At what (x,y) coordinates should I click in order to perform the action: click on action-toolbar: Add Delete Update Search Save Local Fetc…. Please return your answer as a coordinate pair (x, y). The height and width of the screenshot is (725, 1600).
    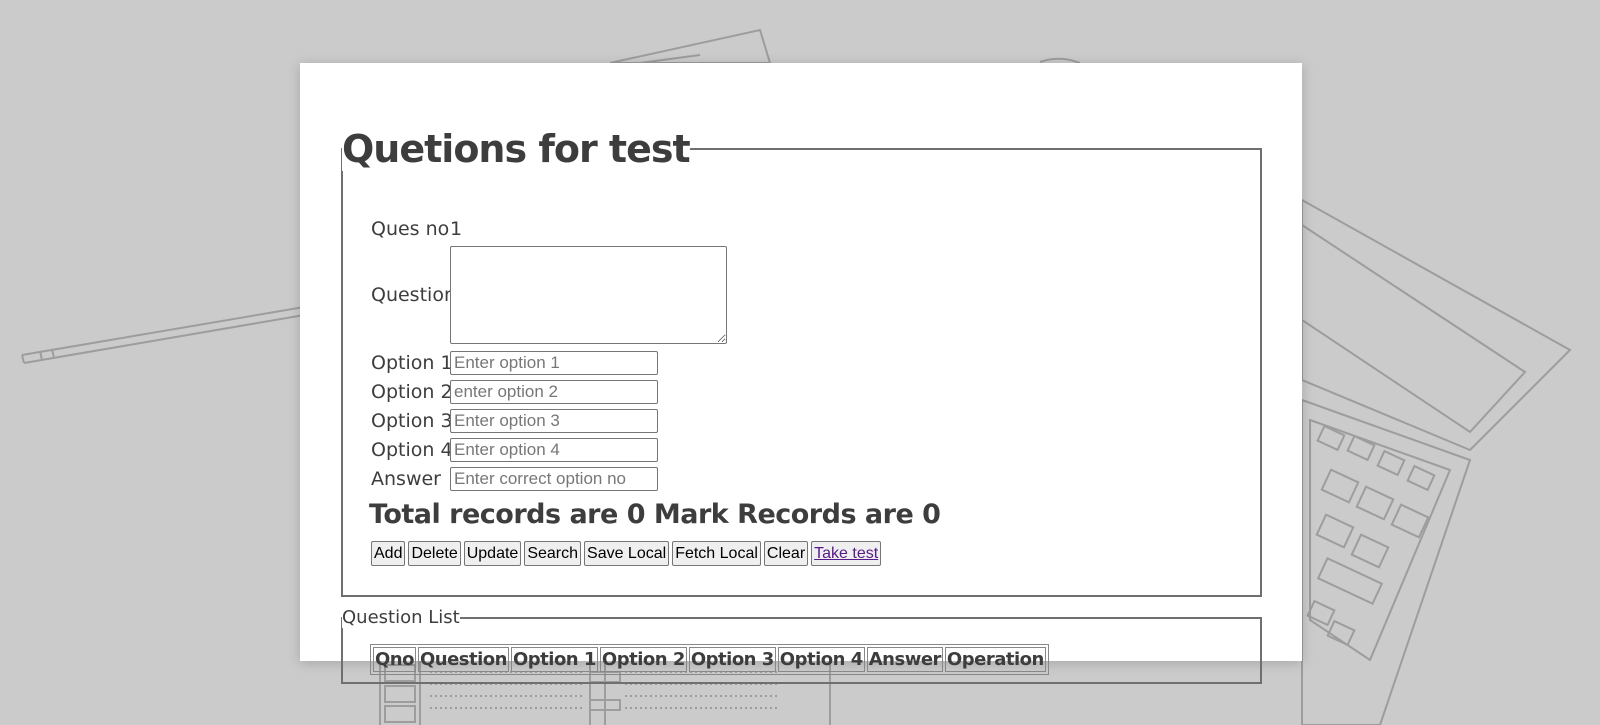
    Looking at the image, I should click on (626, 553).